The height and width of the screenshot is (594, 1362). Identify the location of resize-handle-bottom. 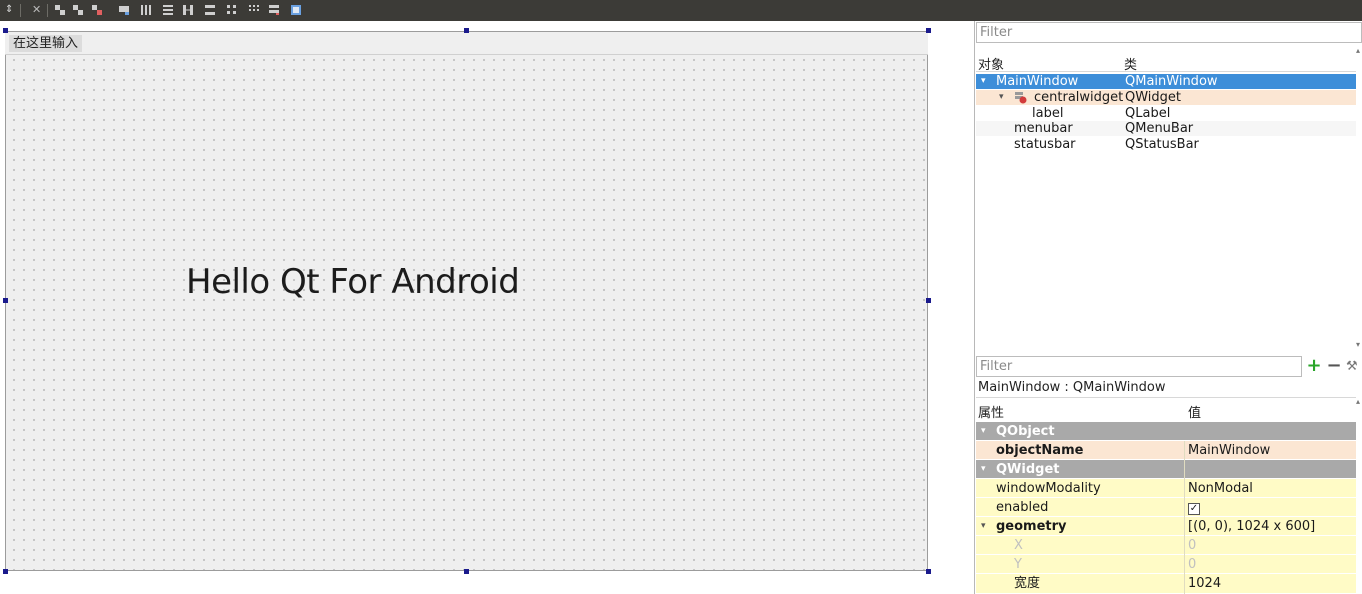
(466, 571).